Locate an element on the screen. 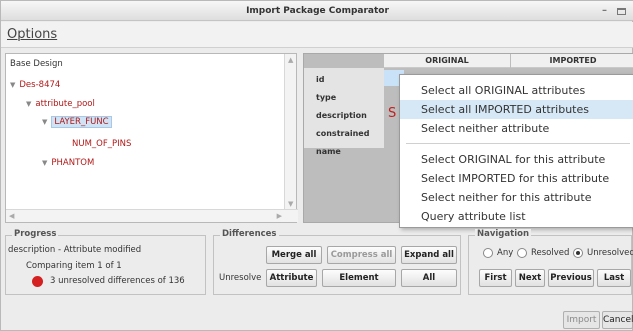  compress-all-button: Compress all is located at coordinates (361, 255).